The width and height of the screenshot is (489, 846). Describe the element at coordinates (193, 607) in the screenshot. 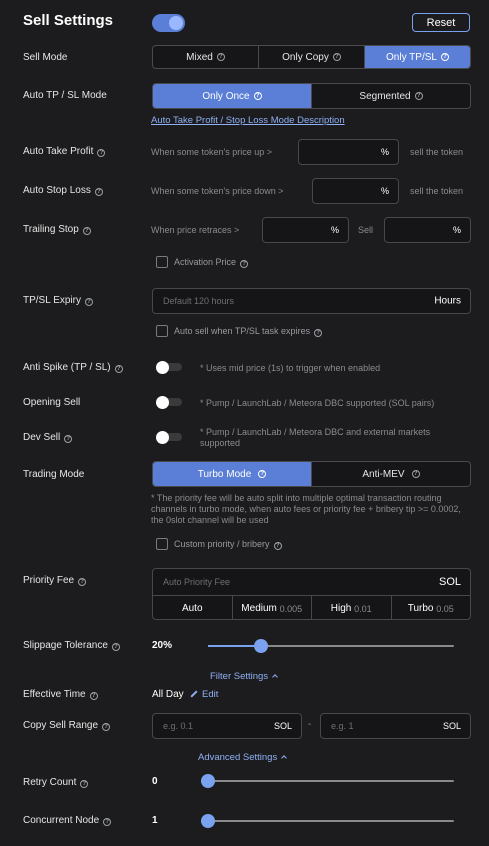

I see `fee-preset-auto: Auto` at that location.